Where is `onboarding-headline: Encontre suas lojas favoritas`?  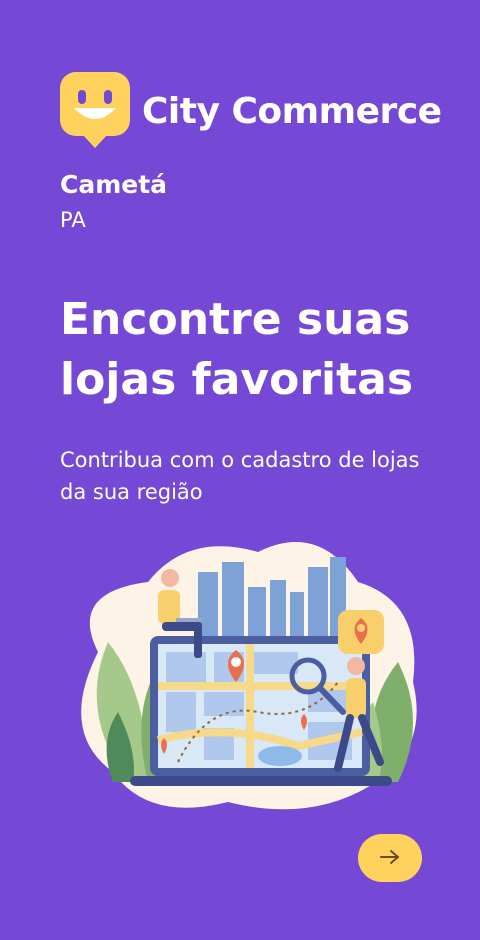 onboarding-headline: Encontre suas lojas favoritas is located at coordinates (237, 349).